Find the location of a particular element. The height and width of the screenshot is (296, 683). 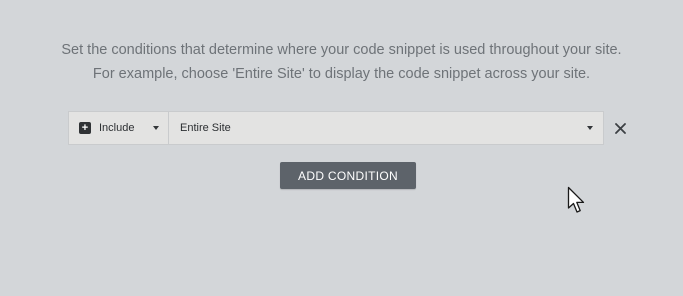

plus-square-icon: + is located at coordinates (85, 128).